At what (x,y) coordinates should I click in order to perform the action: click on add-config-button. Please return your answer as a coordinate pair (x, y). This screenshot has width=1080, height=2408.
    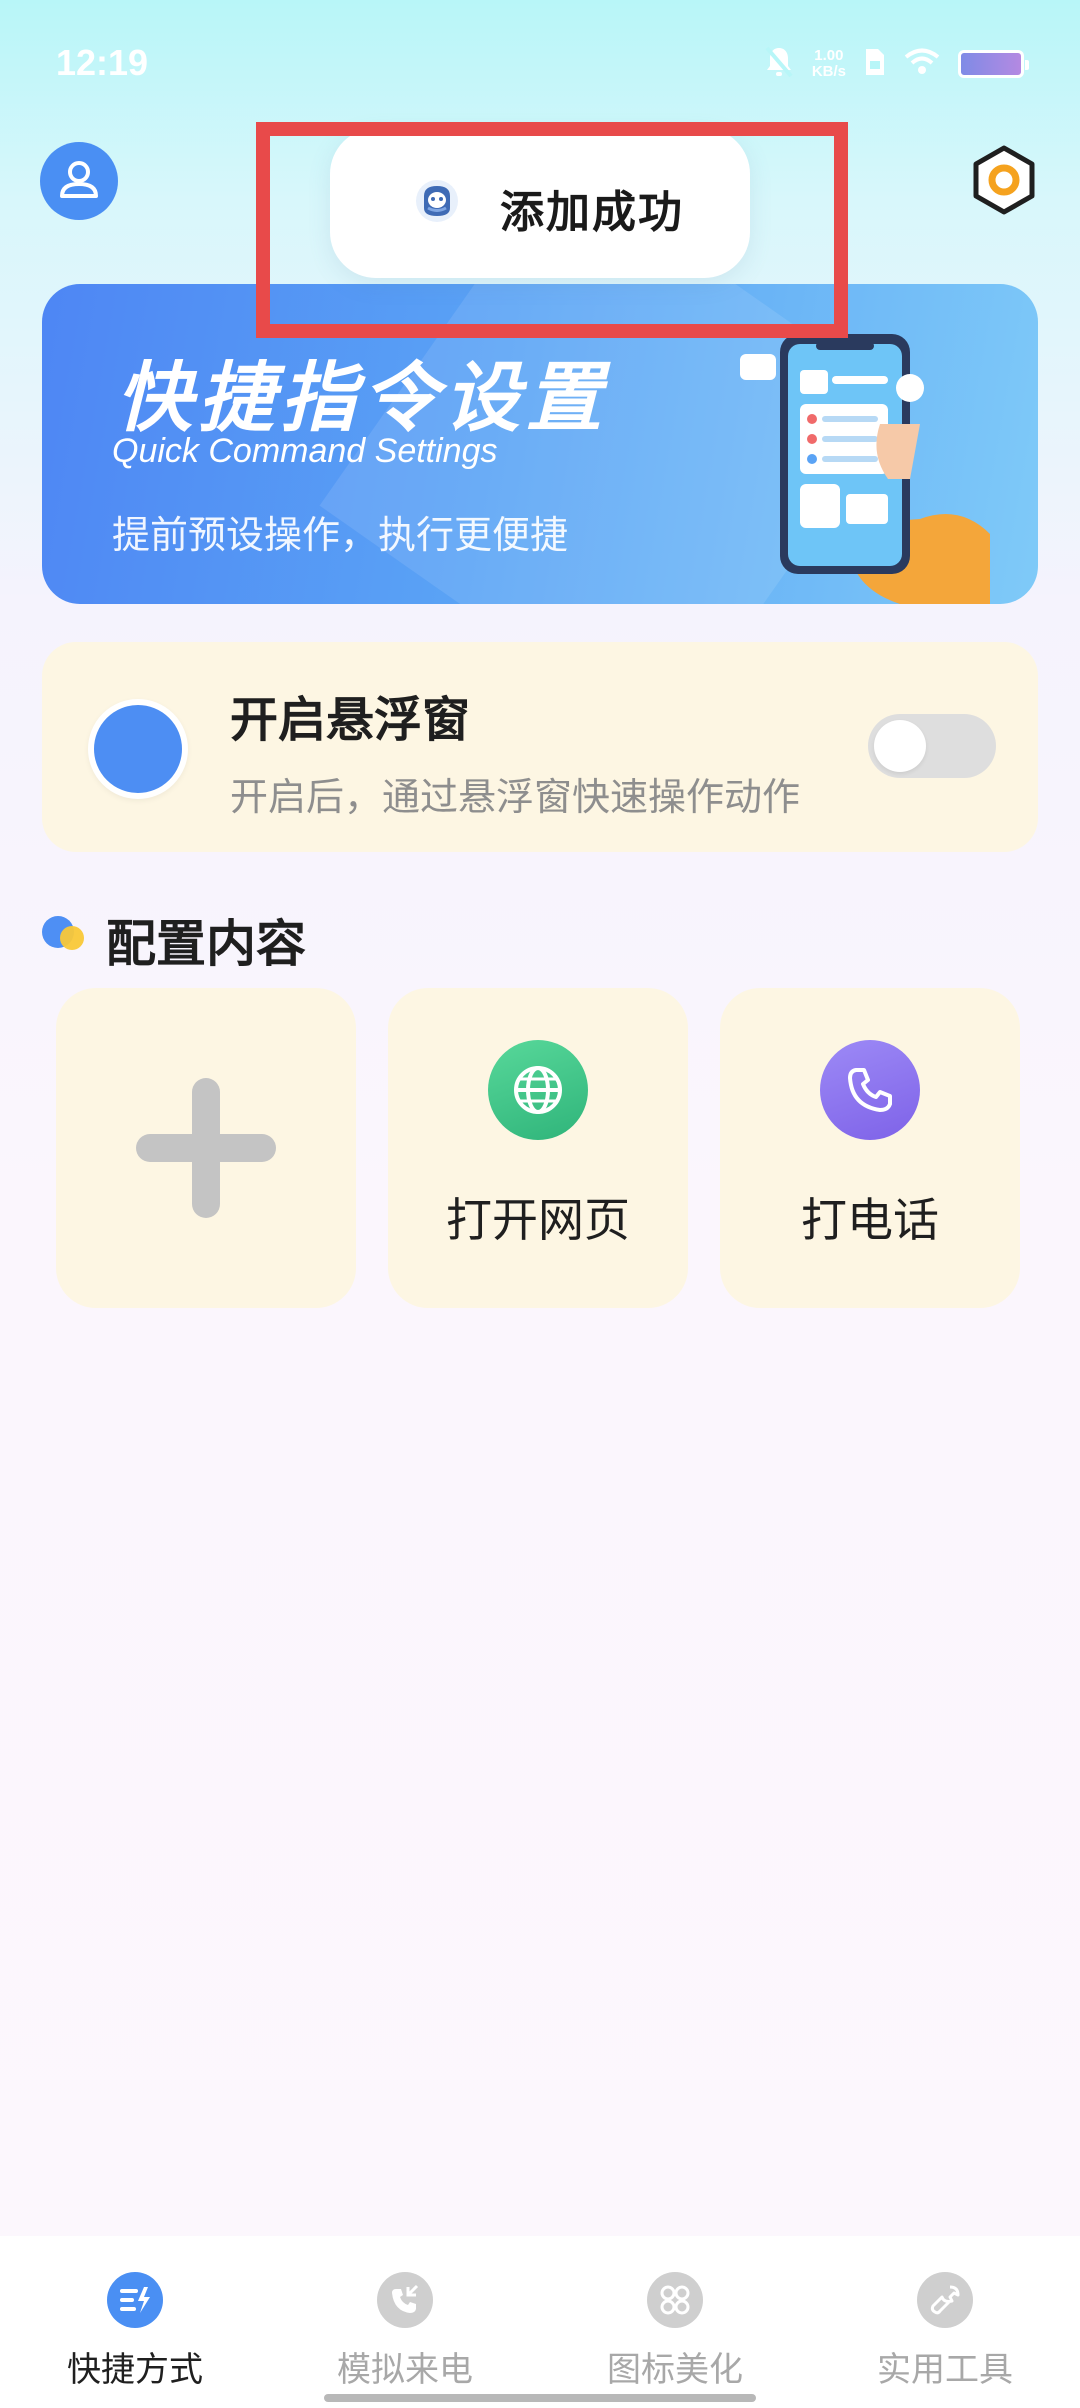
    Looking at the image, I should click on (206, 1148).